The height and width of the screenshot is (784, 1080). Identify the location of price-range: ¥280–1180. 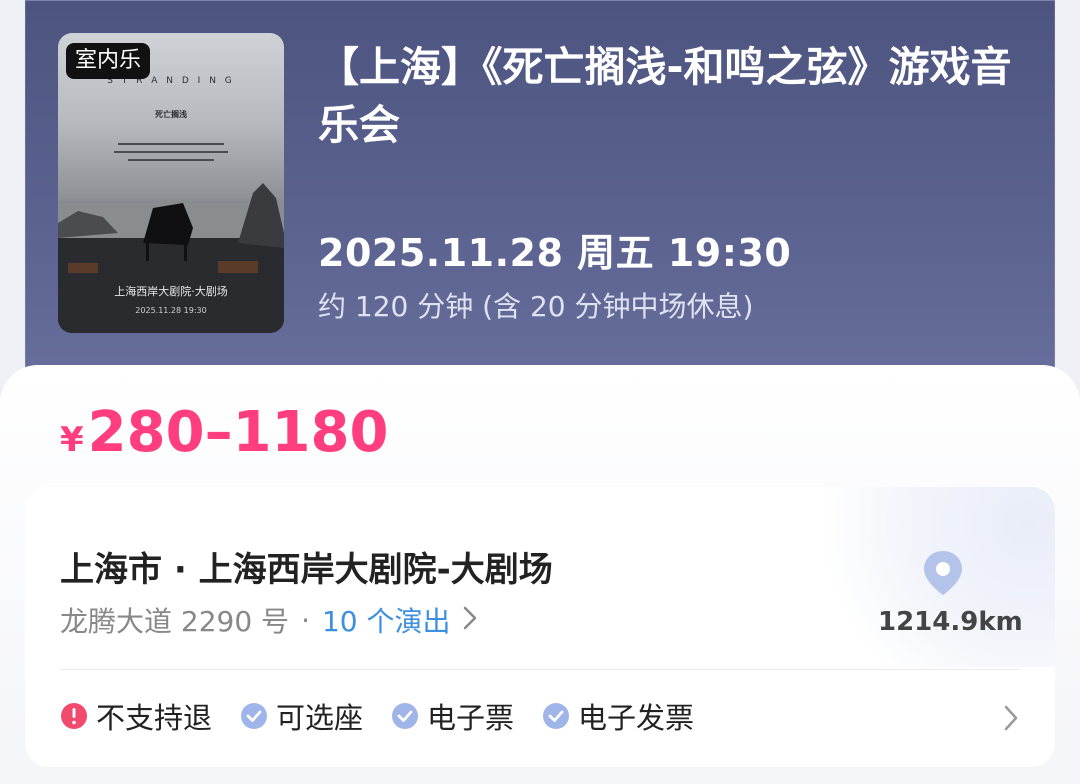
(224, 439).